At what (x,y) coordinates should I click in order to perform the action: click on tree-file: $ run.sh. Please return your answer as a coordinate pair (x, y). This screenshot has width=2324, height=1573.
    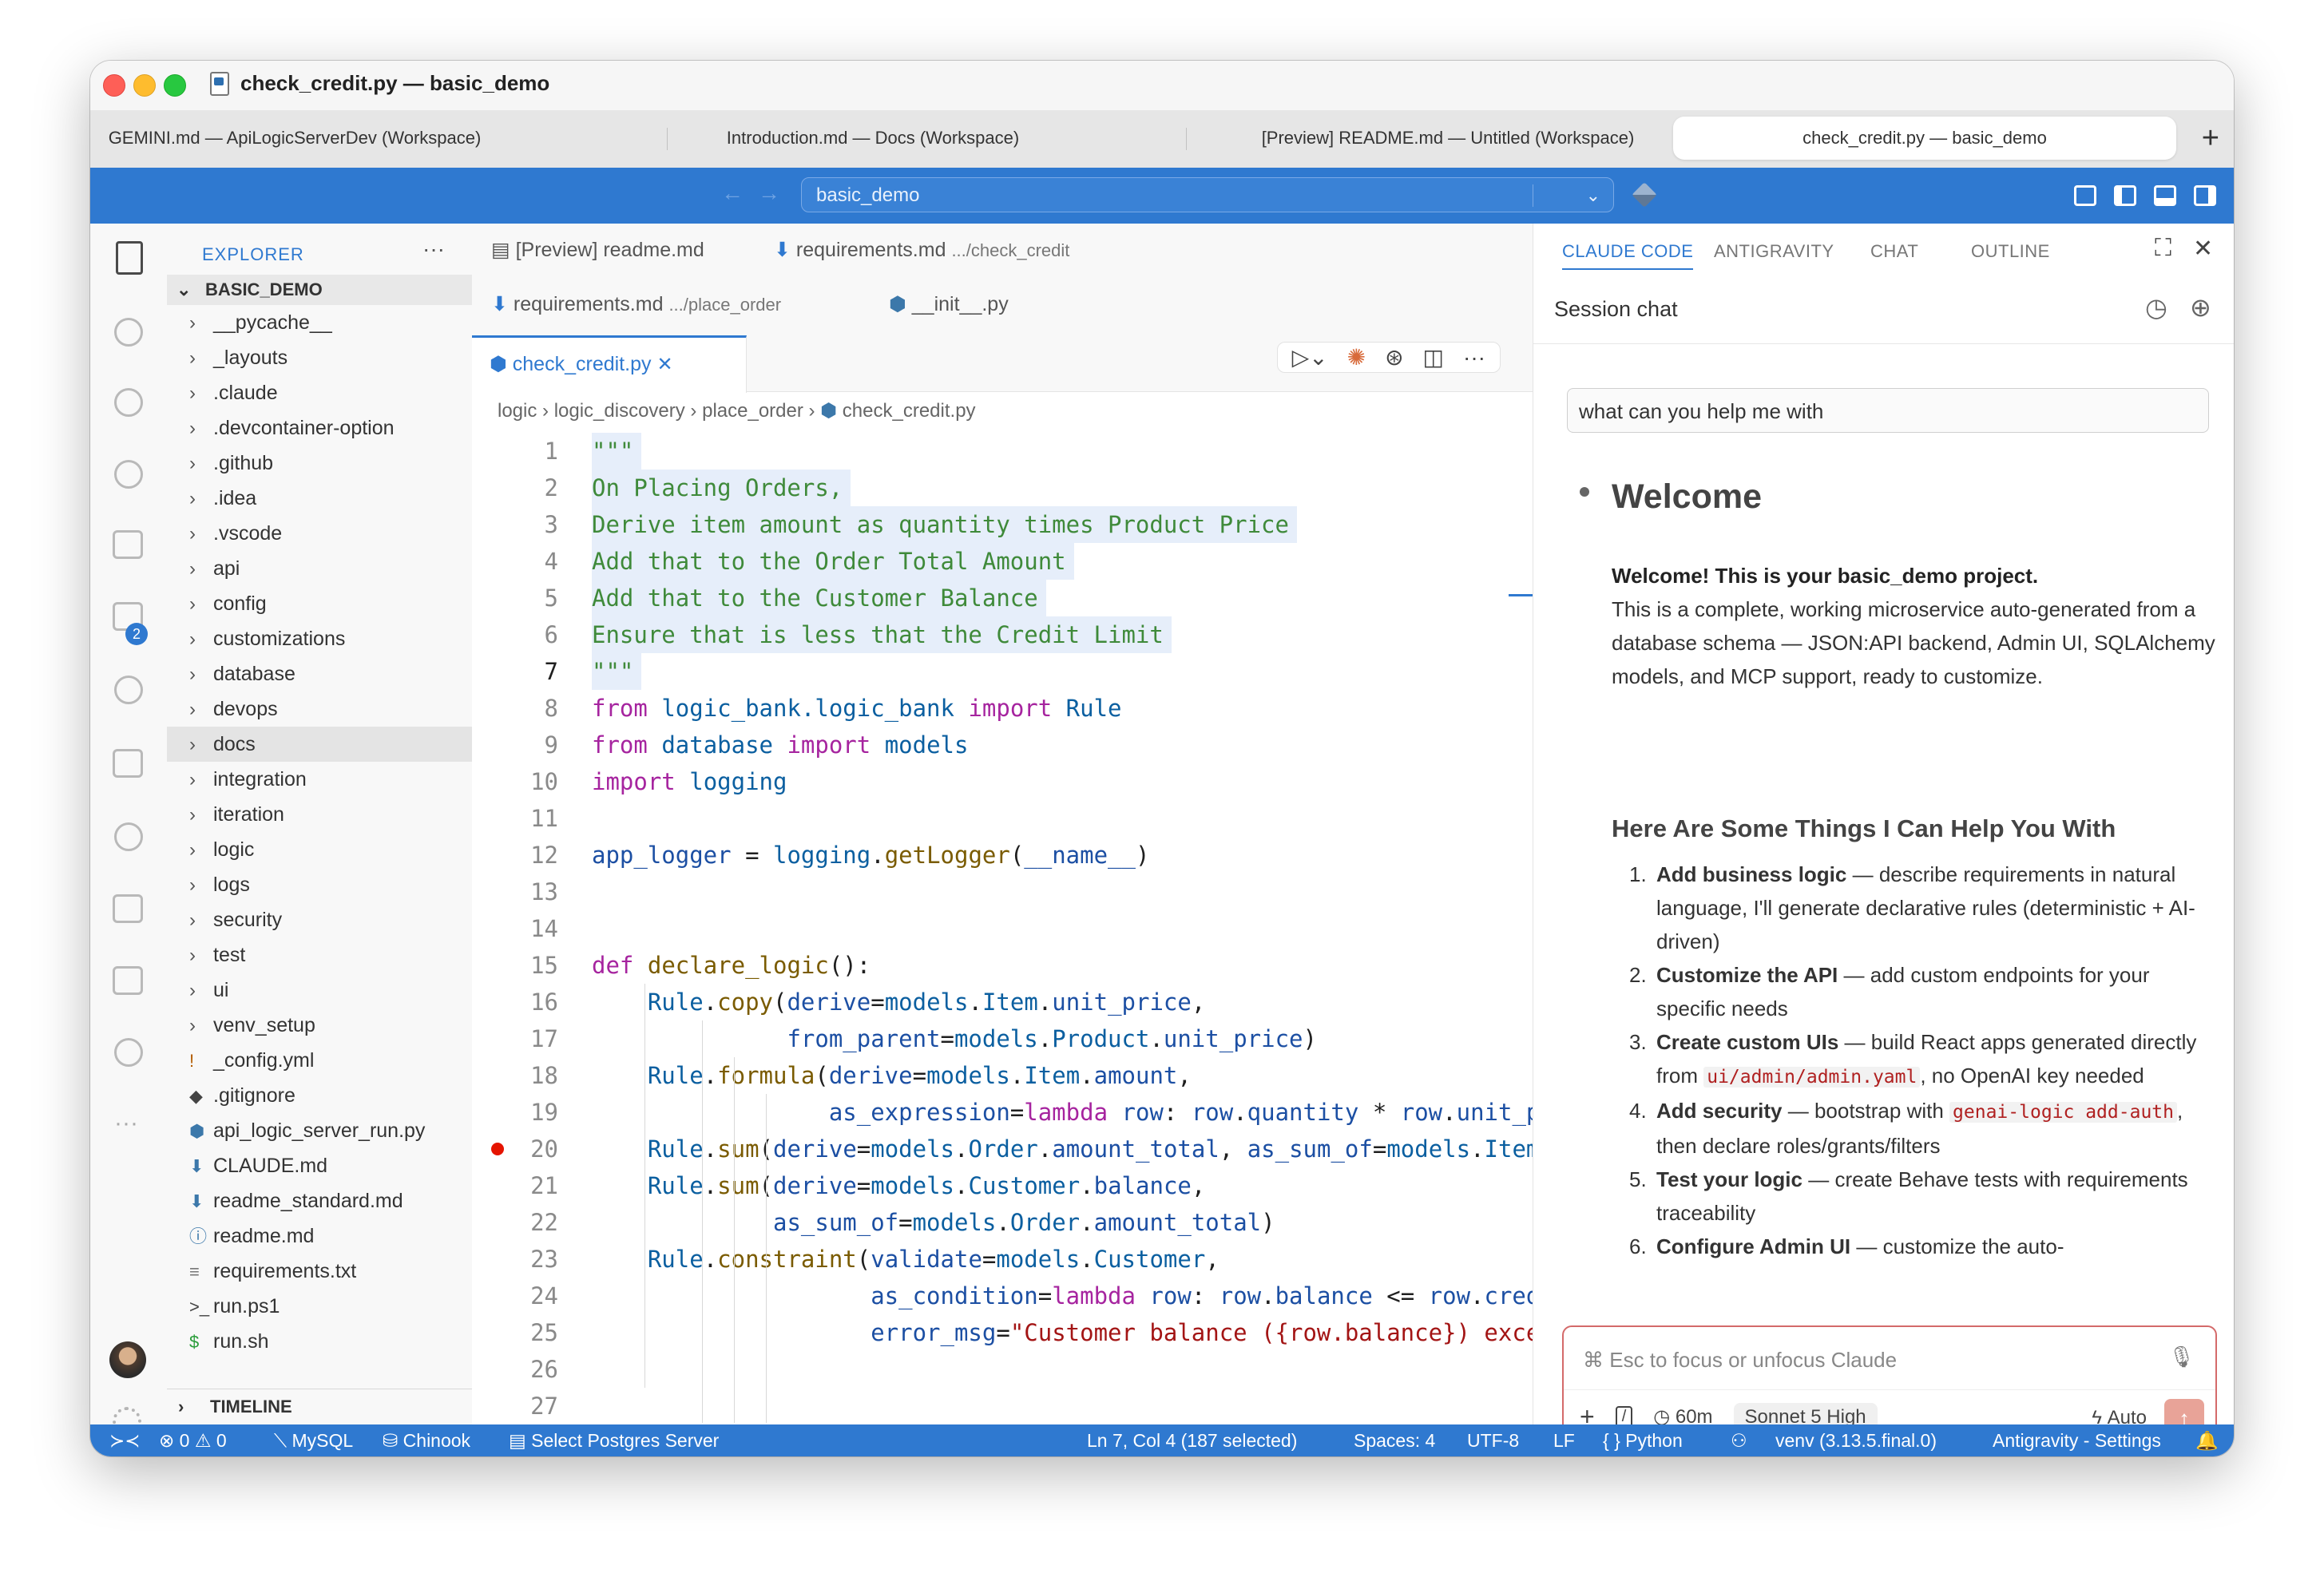
    Looking at the image, I should click on (319, 1341).